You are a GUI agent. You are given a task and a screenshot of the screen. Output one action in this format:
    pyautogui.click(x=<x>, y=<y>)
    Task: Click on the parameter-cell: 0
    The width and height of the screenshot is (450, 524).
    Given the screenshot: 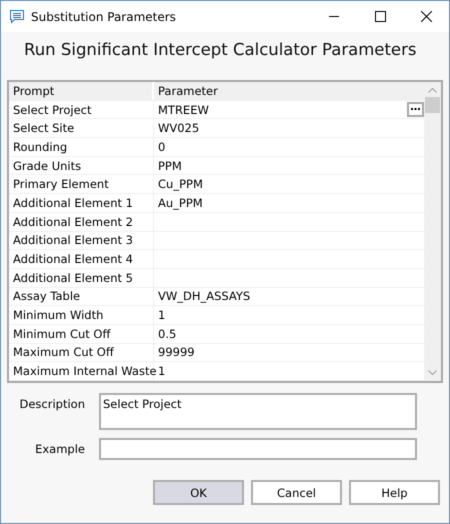 What is the action you would take?
    pyautogui.click(x=289, y=147)
    